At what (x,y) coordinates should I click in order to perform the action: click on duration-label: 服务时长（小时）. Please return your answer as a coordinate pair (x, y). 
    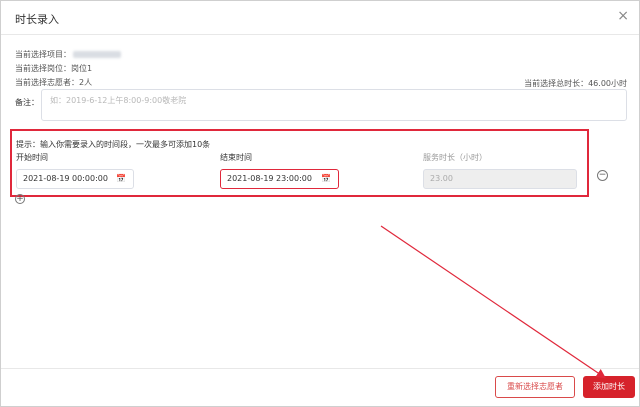
    Looking at the image, I should click on (455, 157).